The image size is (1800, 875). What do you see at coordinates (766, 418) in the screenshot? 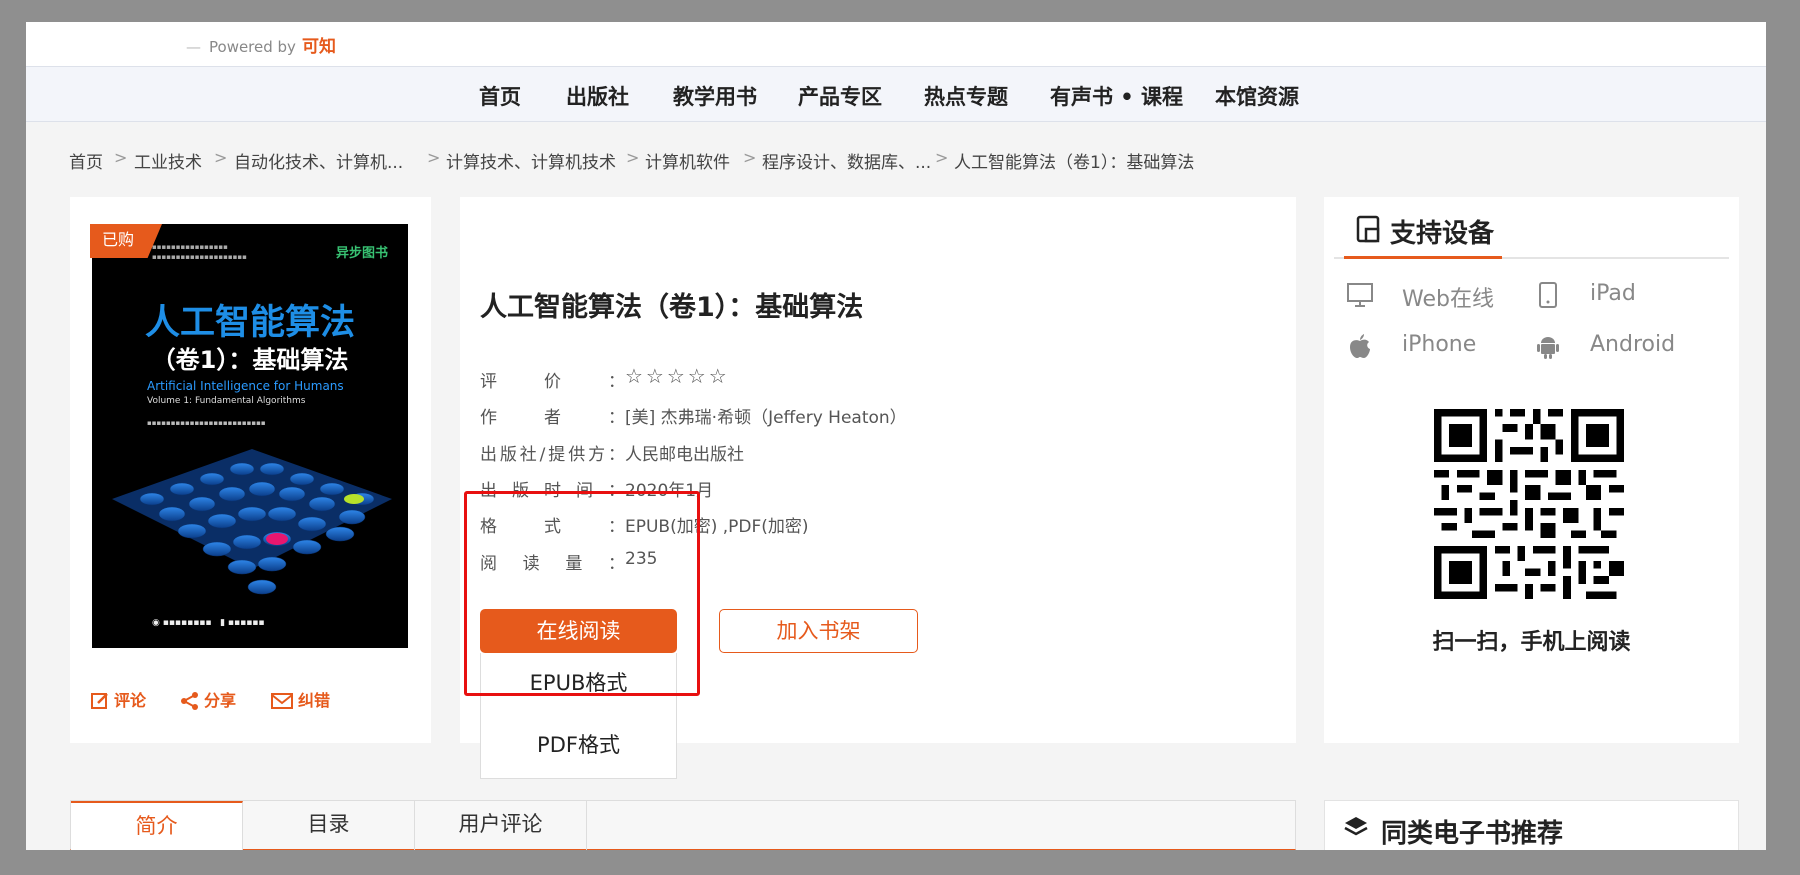
I see `field-value: [美] 杰弗瑞·希顿（Jeffery Heaton）` at bounding box center [766, 418].